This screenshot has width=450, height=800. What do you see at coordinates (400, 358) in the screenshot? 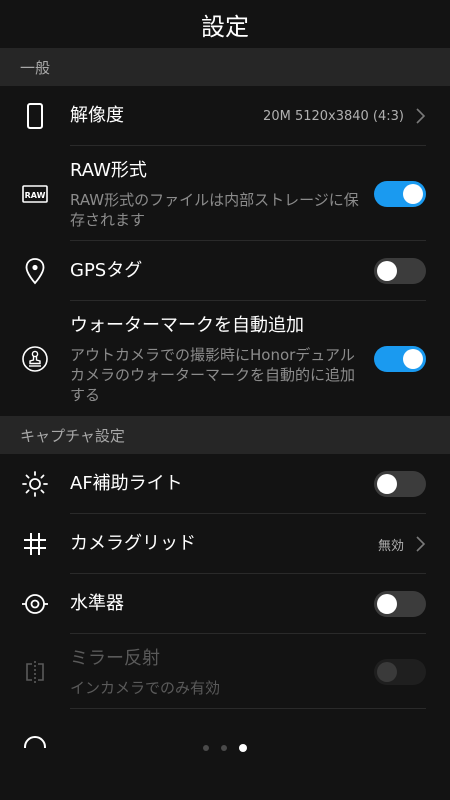
I see `watermark-toggle` at bounding box center [400, 358].